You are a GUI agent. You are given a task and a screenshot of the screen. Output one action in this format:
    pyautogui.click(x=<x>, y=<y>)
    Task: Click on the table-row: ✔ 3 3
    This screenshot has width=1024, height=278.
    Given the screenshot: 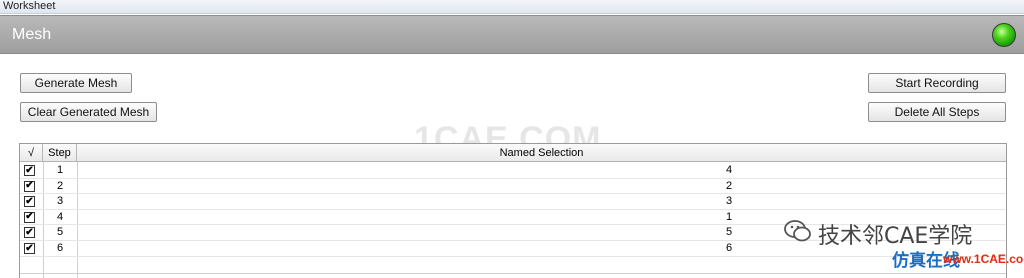 What is the action you would take?
    pyautogui.click(x=513, y=202)
    